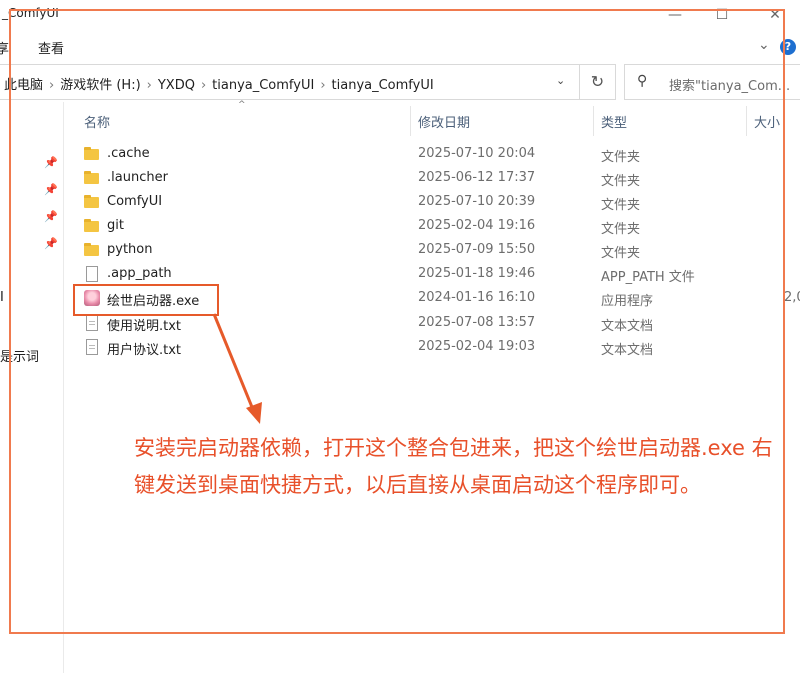 The image size is (800, 673). Describe the element at coordinates (477, 322) in the screenshot. I see `file-date: 2025-07-08 13:57` at that location.